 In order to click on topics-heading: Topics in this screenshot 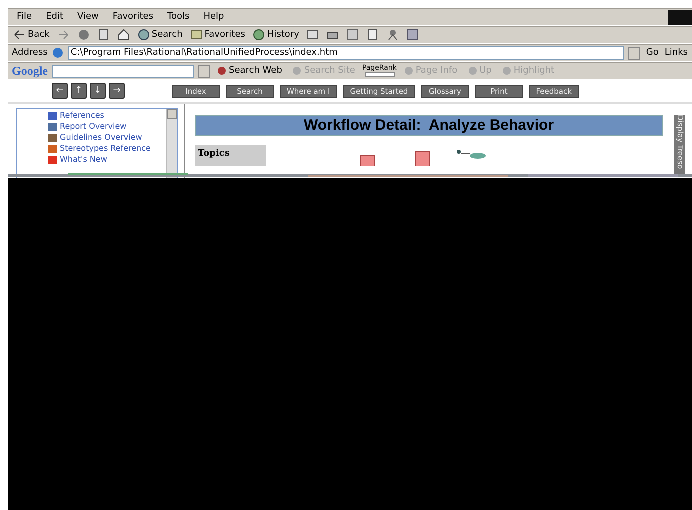, I will do `click(230, 155)`.